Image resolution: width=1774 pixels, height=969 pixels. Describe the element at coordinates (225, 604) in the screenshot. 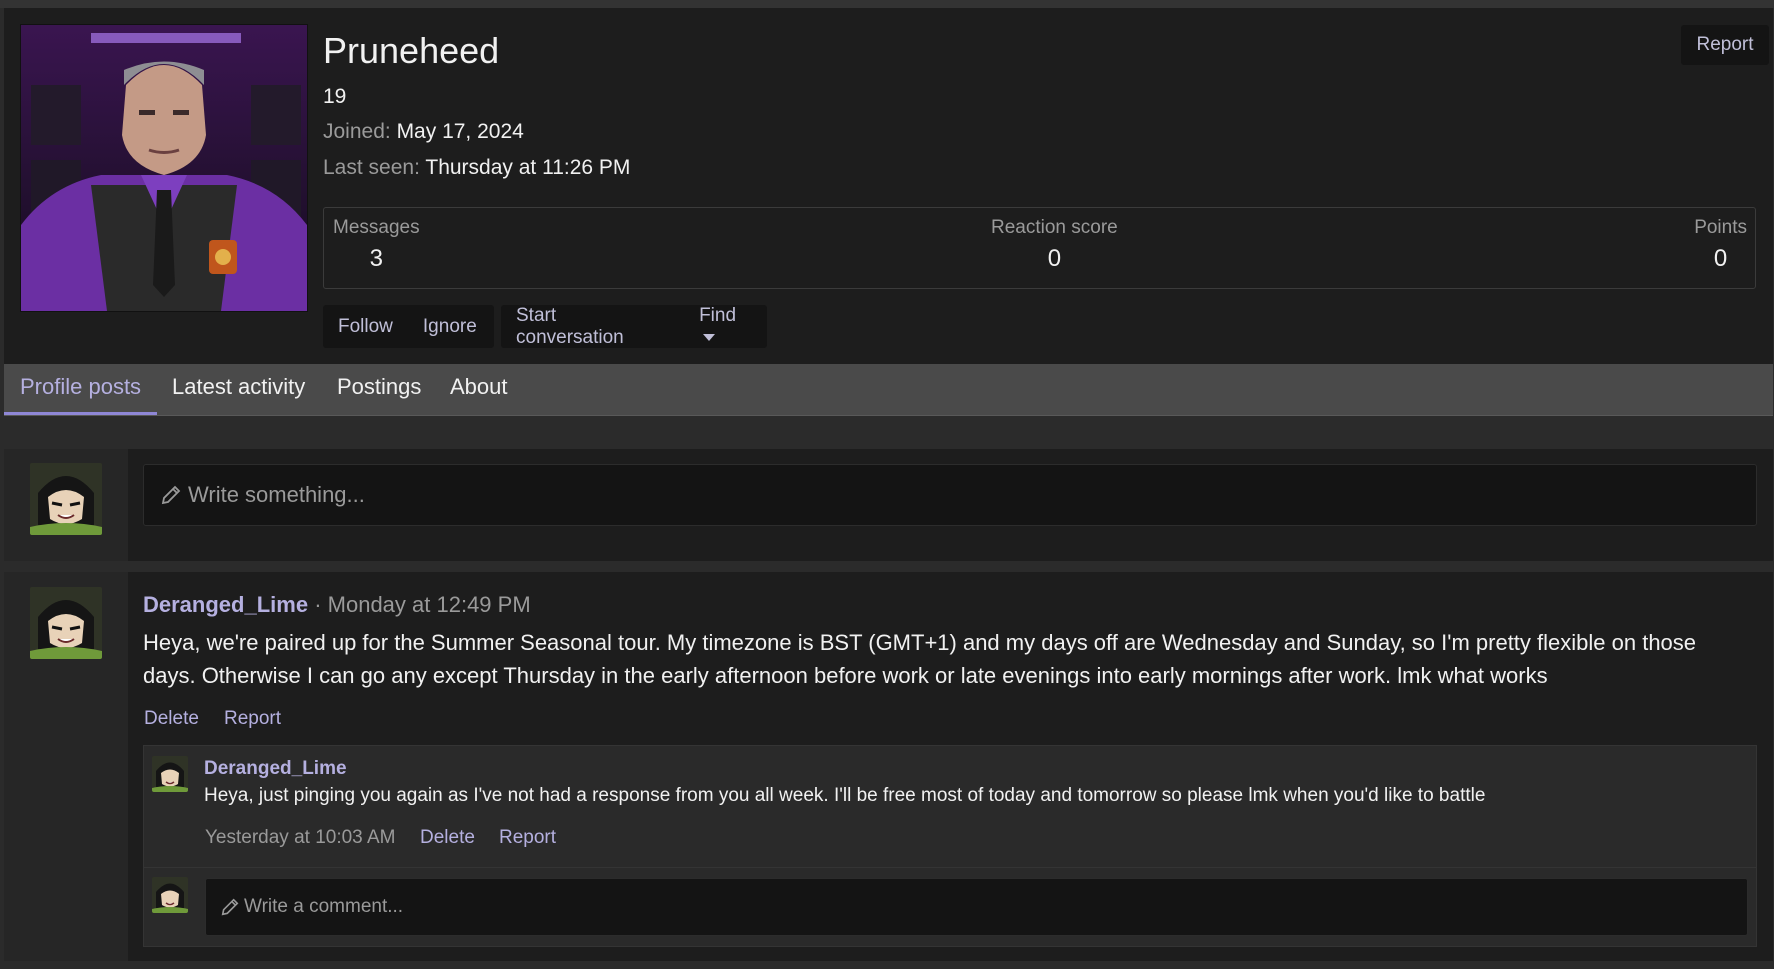

I see `post-author-link: Deranged_Lime` at that location.